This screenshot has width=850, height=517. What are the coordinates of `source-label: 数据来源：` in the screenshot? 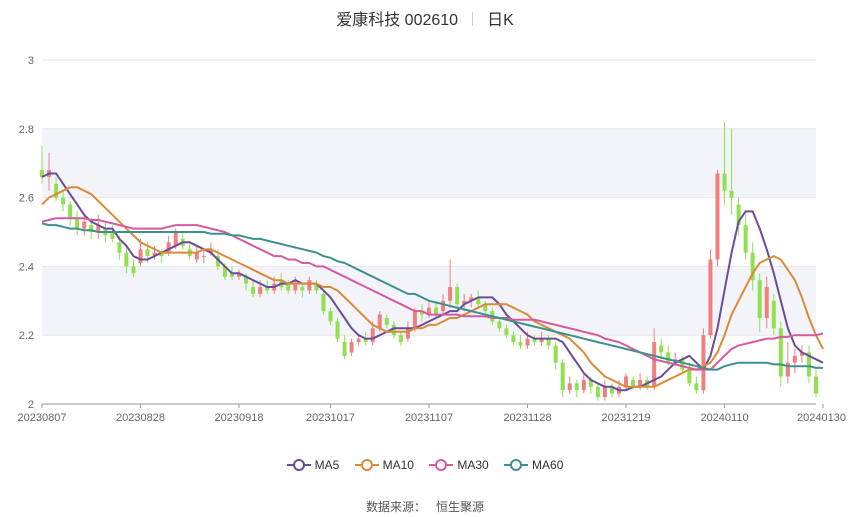 It's located at (395, 507).